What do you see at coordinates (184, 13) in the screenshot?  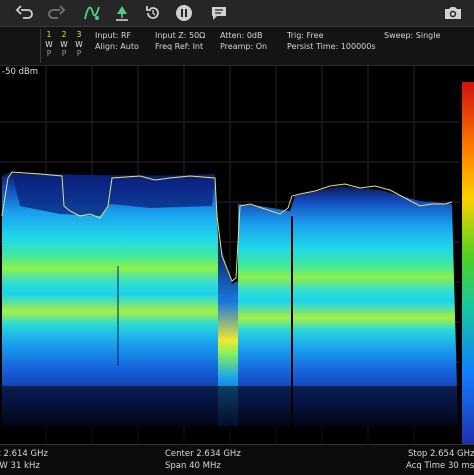 I see `pause-icon` at bounding box center [184, 13].